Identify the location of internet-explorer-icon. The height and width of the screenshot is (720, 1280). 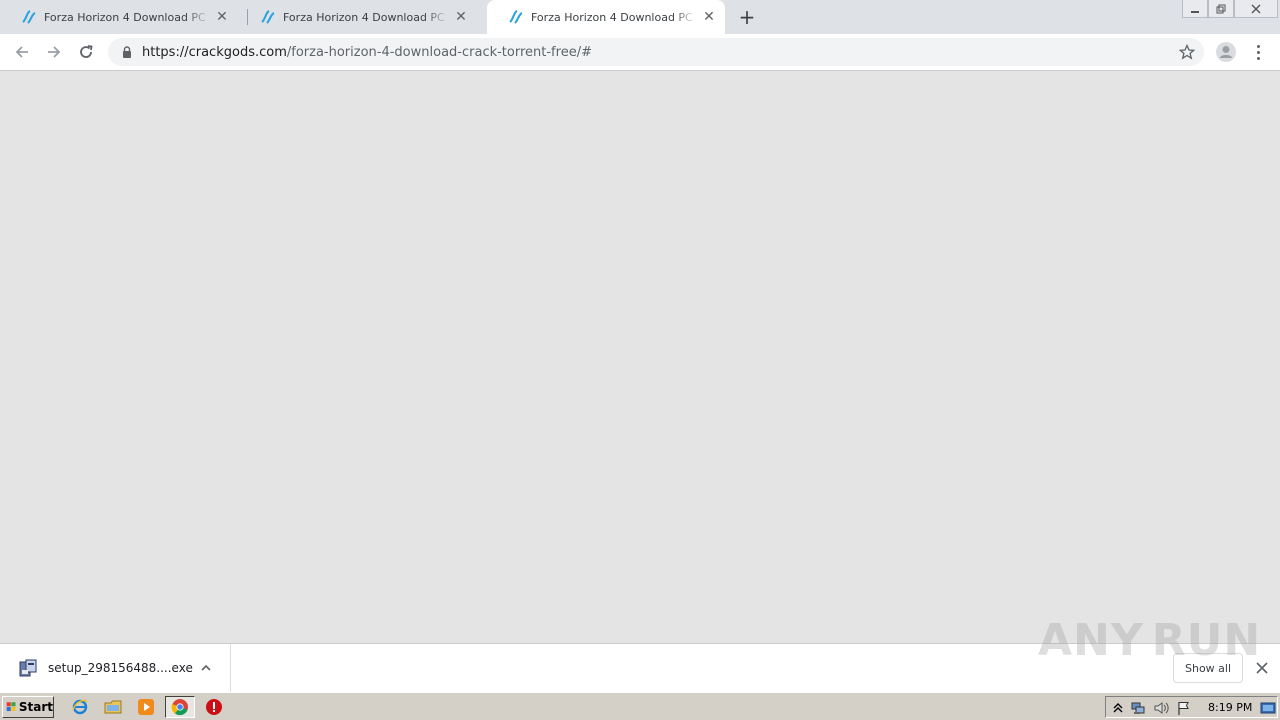
(80, 707).